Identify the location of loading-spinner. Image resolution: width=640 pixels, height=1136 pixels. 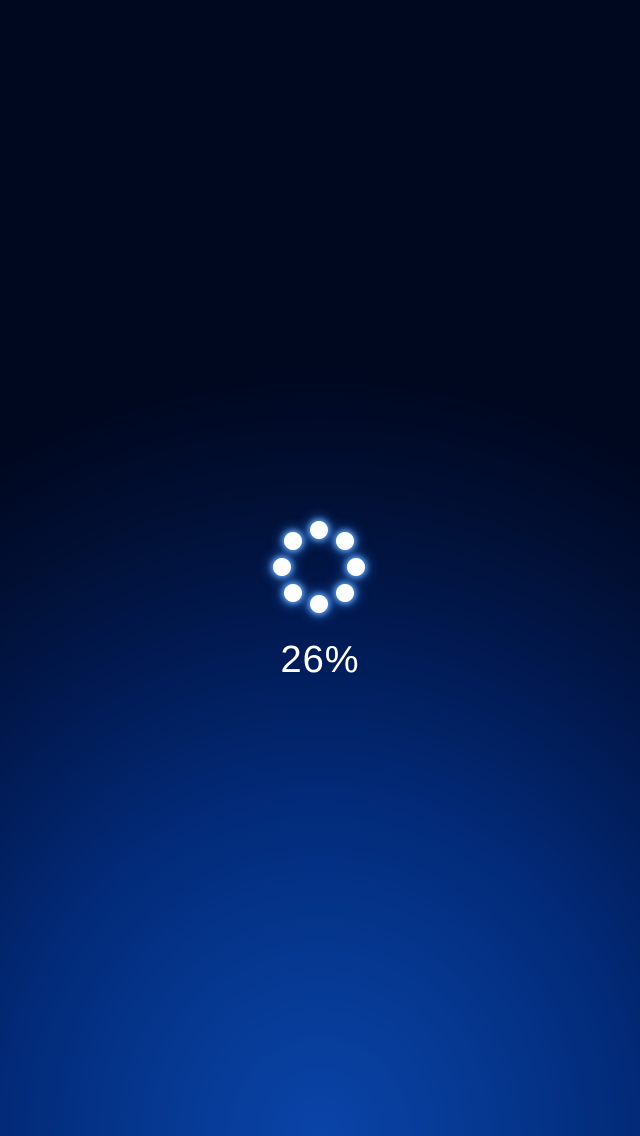
(320, 568).